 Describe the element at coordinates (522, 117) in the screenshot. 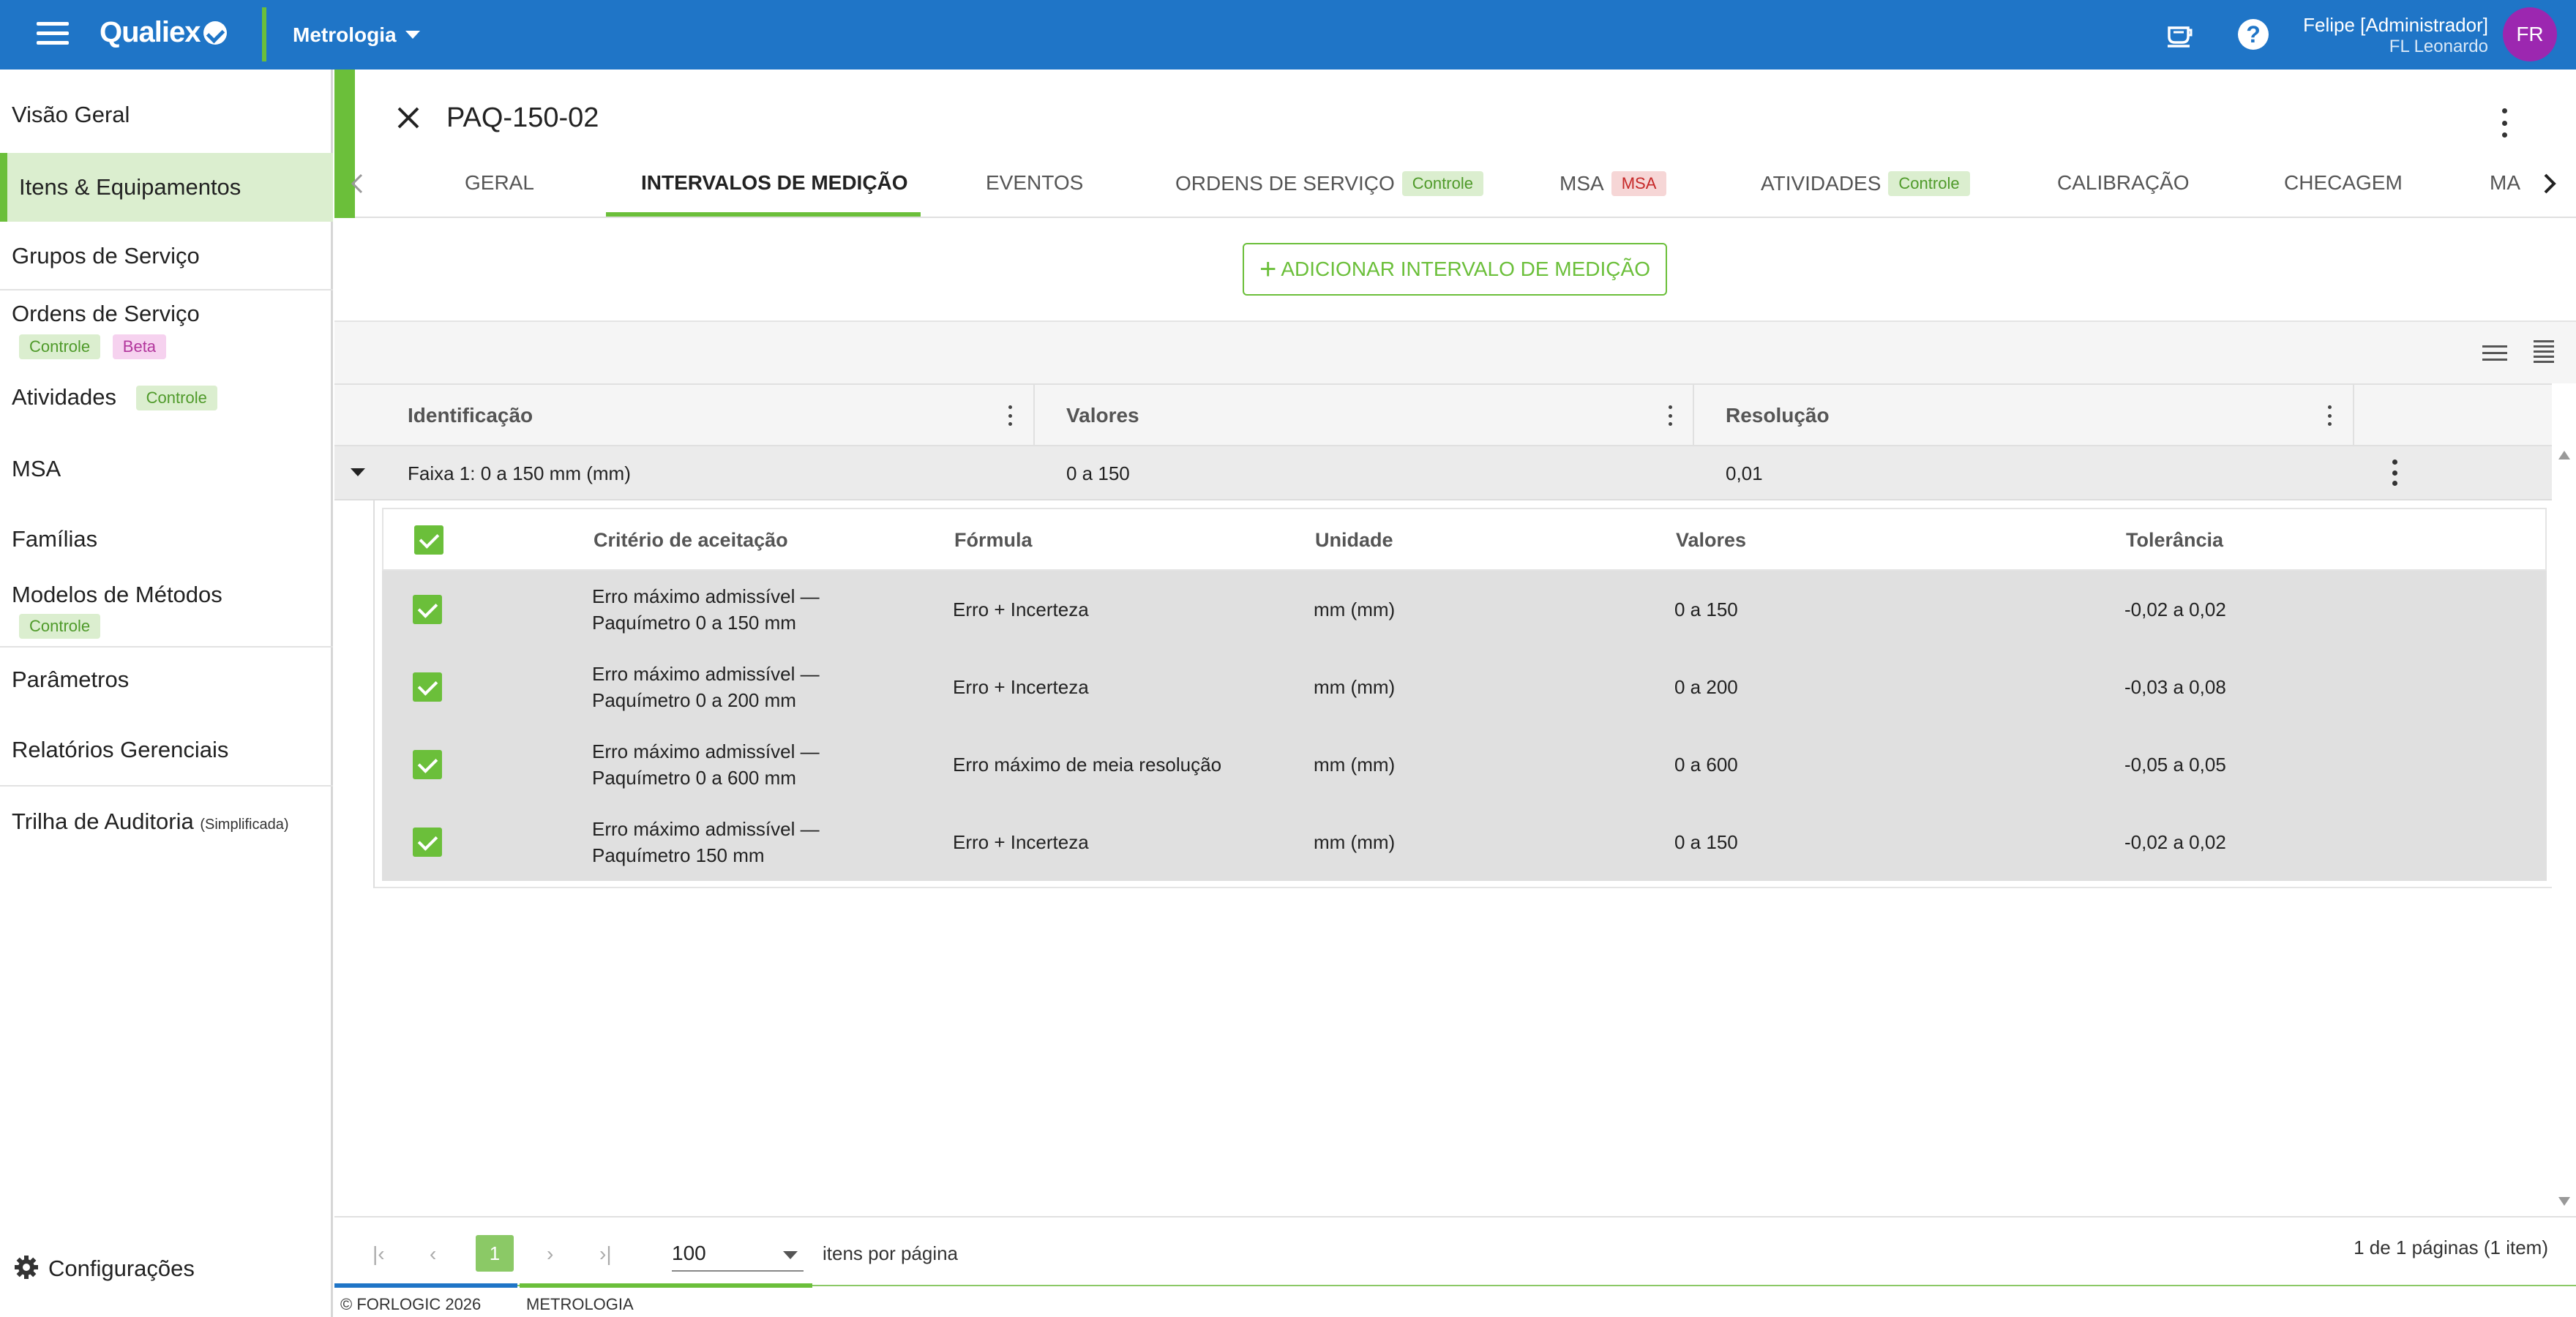

I see `page-title: PAQ-150-02` at that location.